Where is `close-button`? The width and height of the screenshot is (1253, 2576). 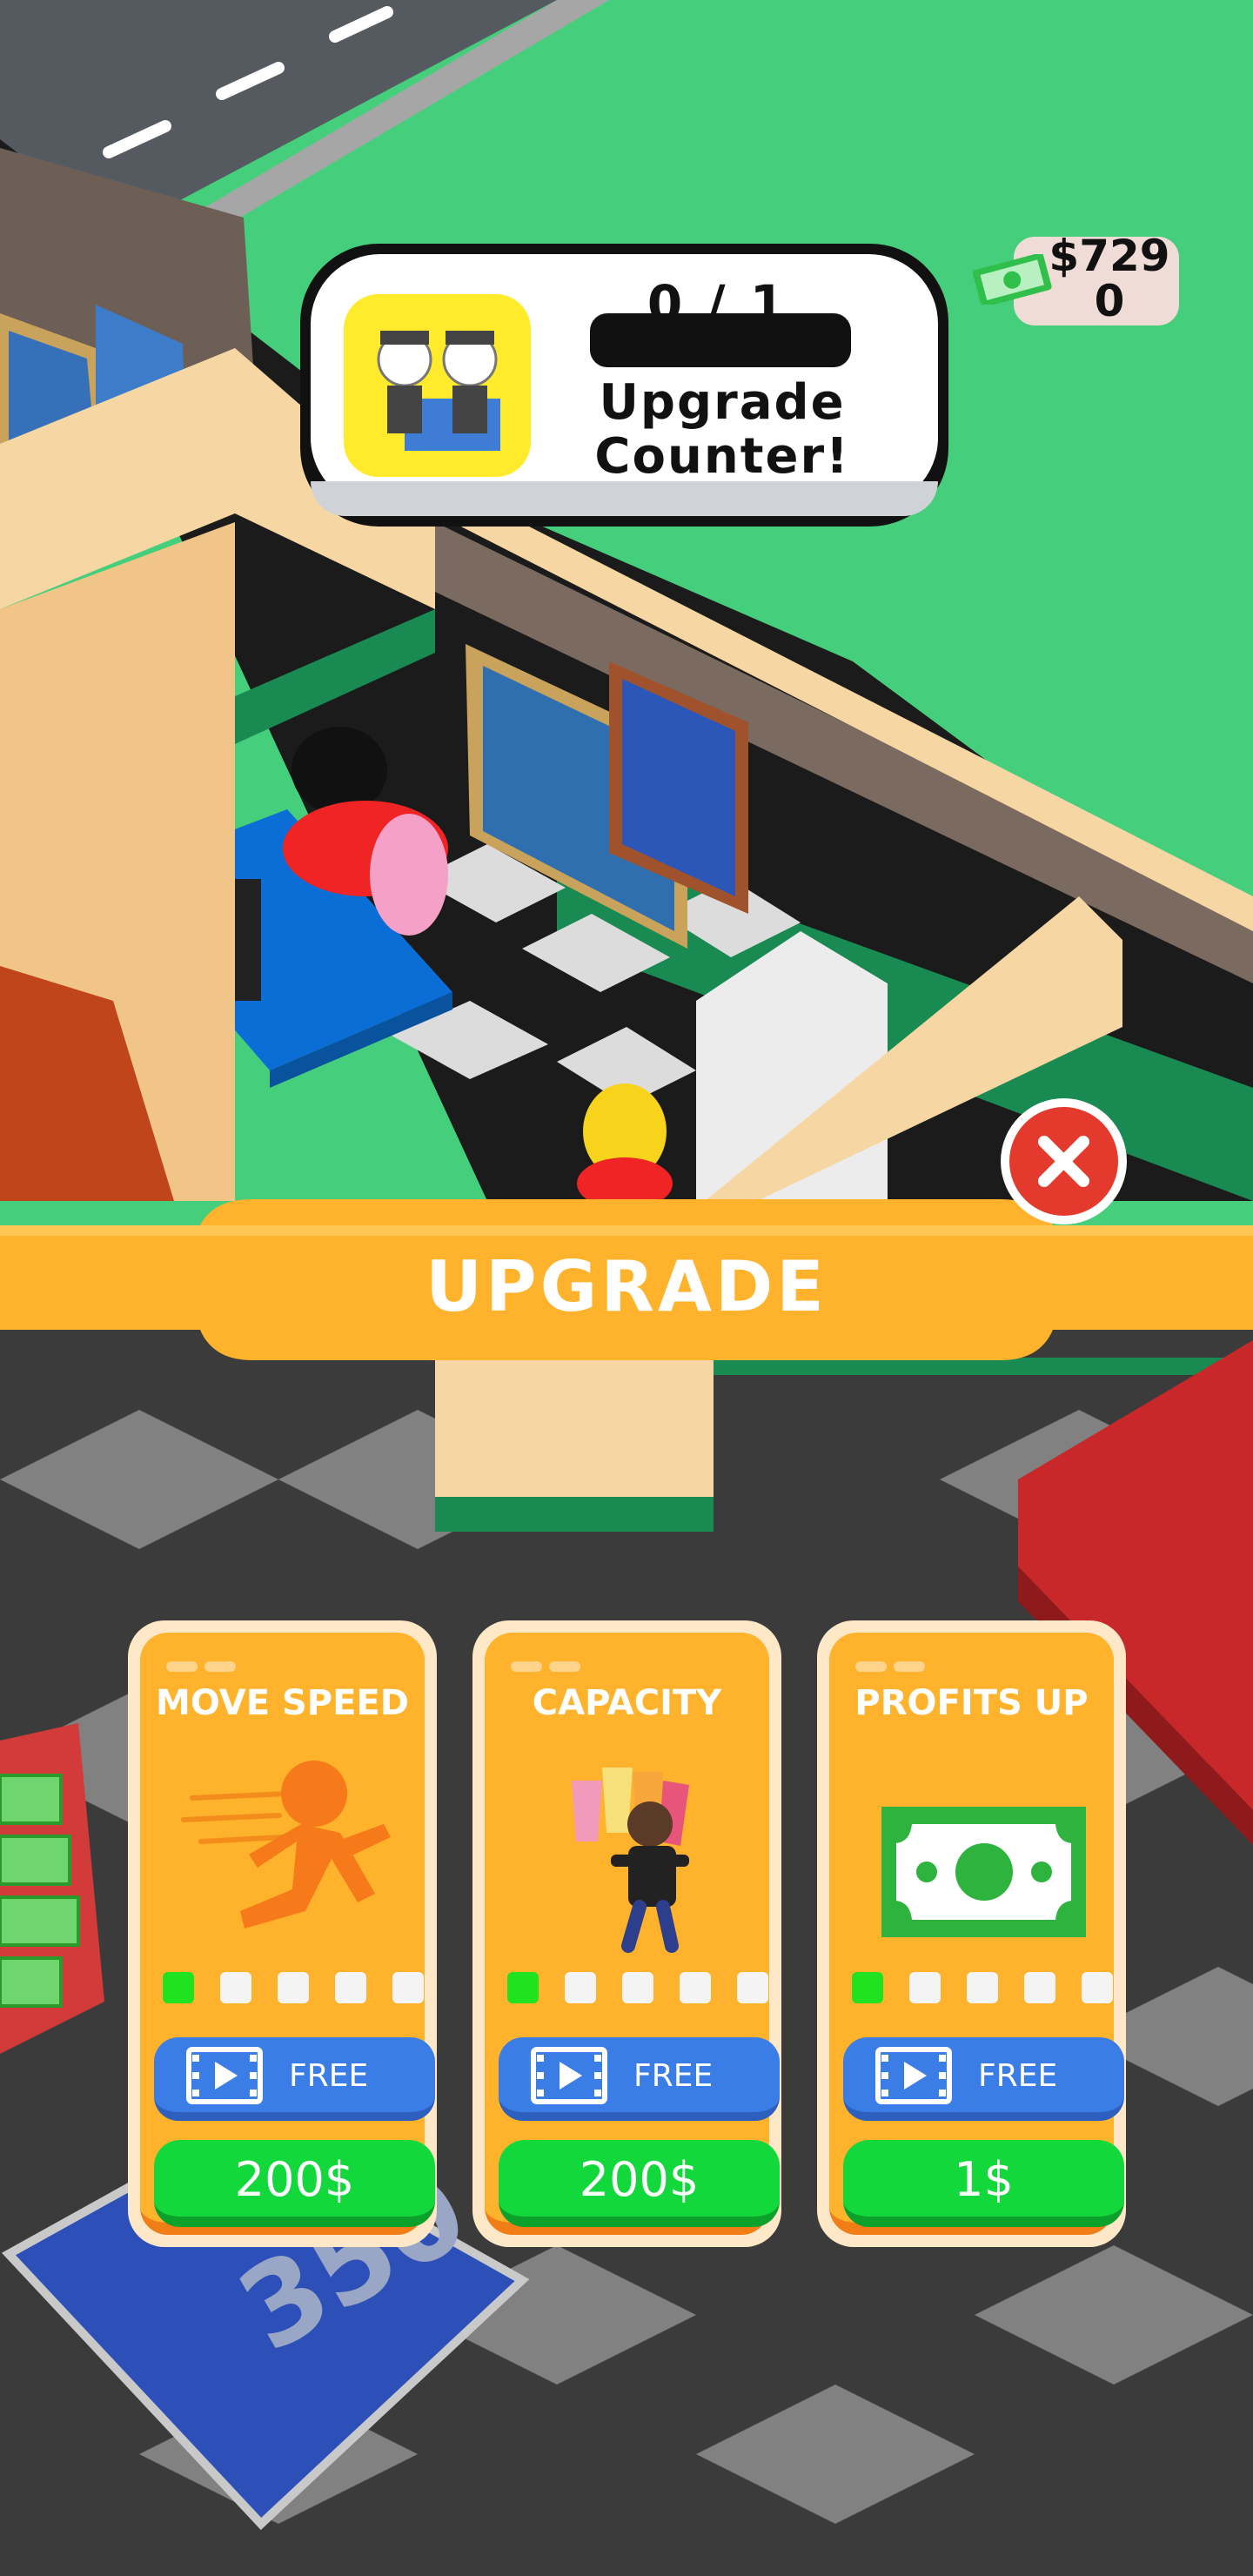 close-button is located at coordinates (1064, 1161).